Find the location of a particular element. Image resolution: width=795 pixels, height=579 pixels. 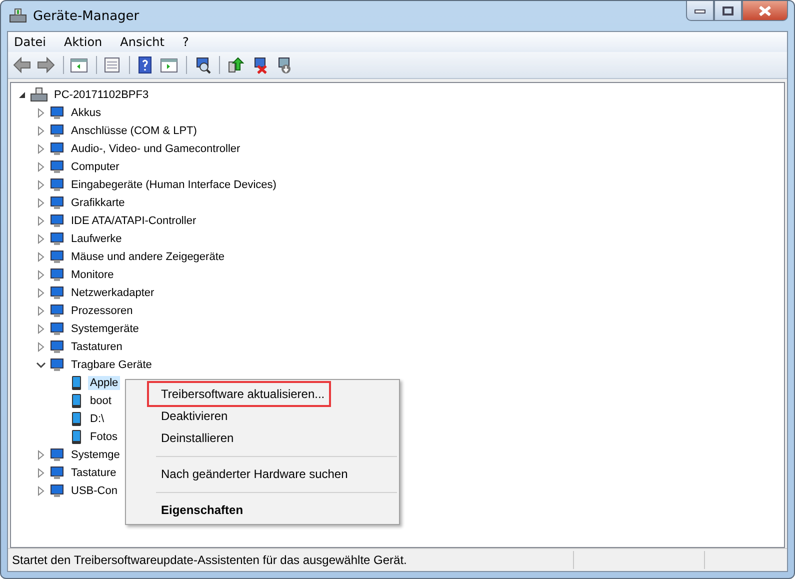

tree-item: Akkus is located at coordinates (86, 113).